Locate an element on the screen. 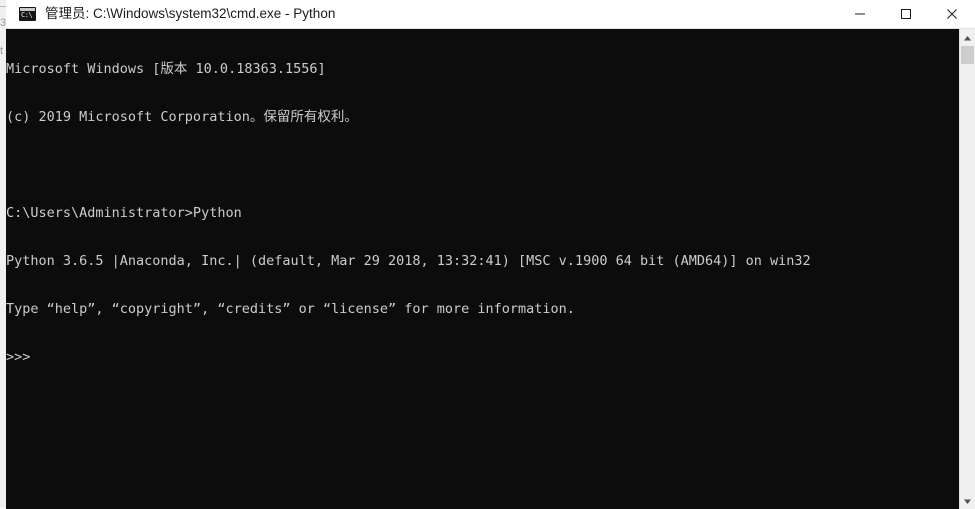 The image size is (975, 509). scroll-up-button is located at coordinates (967, 37).